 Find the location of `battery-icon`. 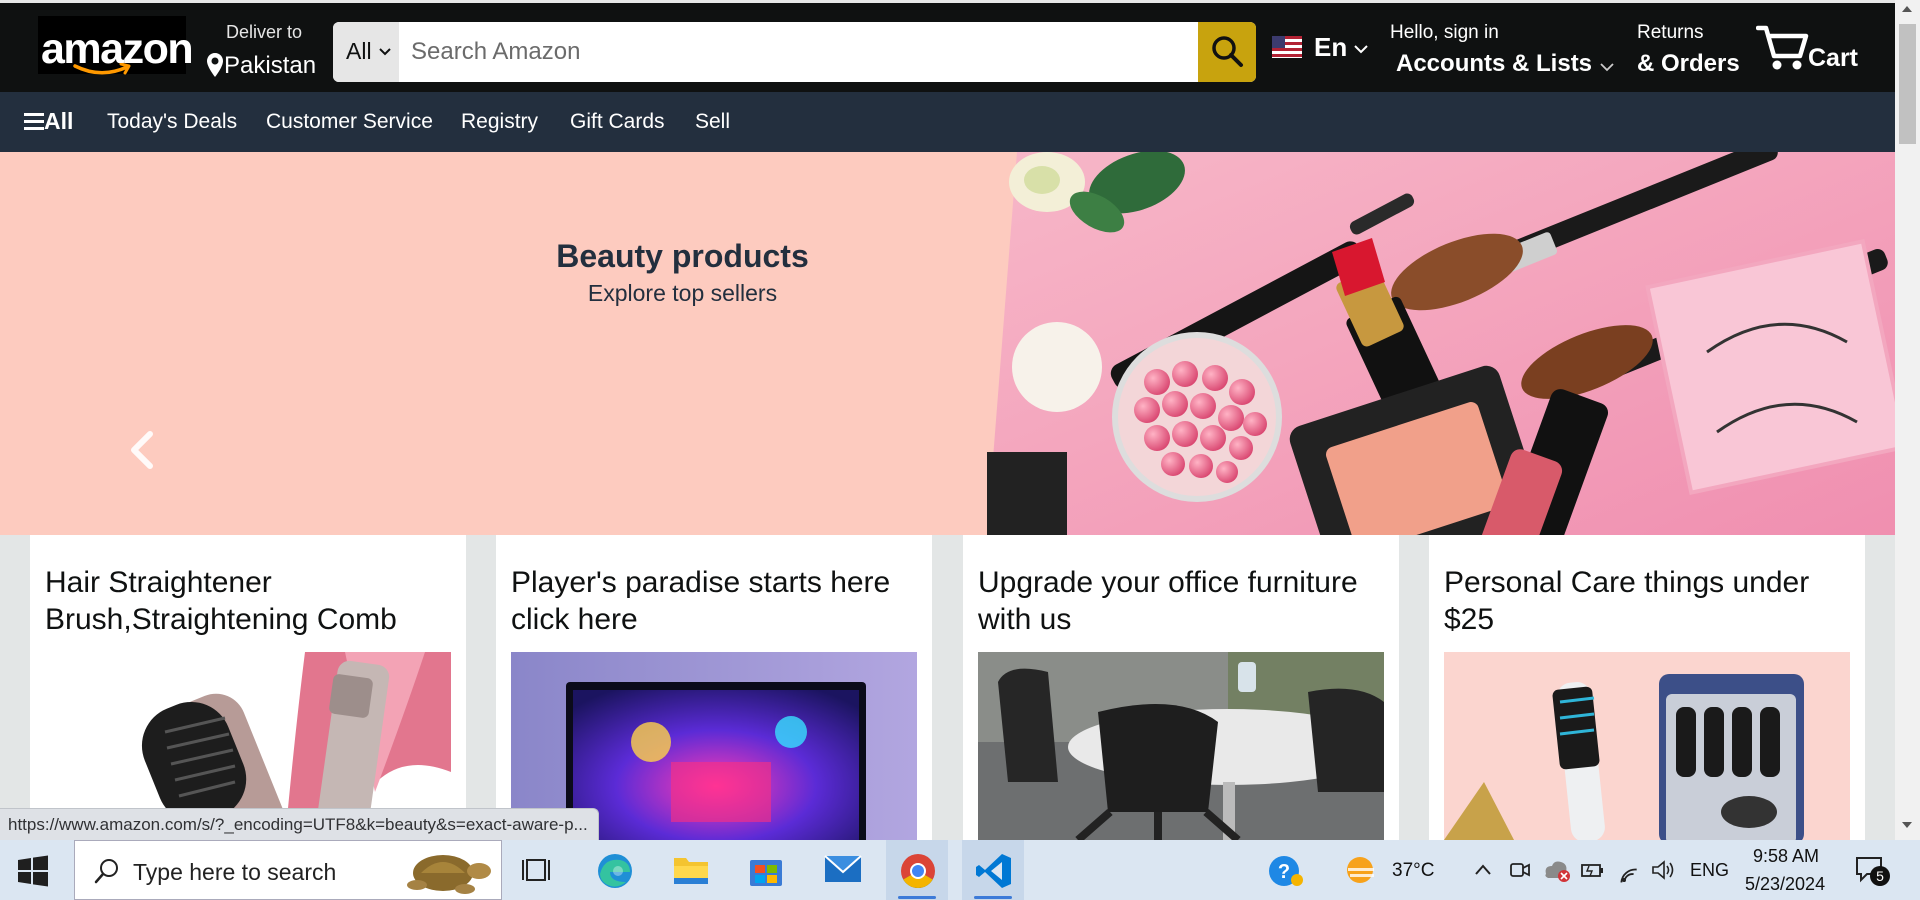

battery-icon is located at coordinates (1593, 870).